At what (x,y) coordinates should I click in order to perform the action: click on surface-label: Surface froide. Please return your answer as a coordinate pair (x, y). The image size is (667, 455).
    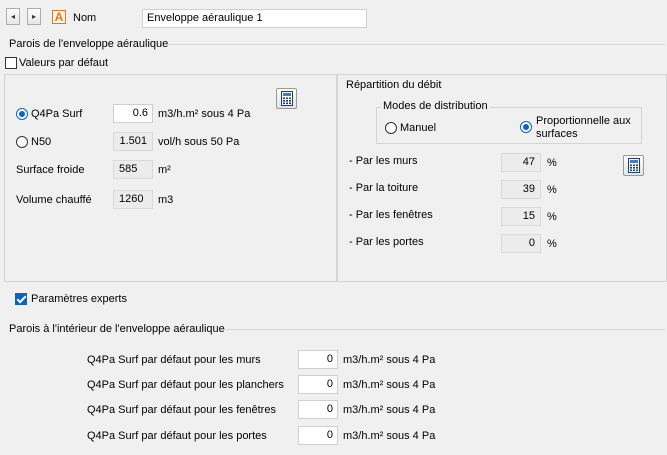
    Looking at the image, I should click on (50, 170).